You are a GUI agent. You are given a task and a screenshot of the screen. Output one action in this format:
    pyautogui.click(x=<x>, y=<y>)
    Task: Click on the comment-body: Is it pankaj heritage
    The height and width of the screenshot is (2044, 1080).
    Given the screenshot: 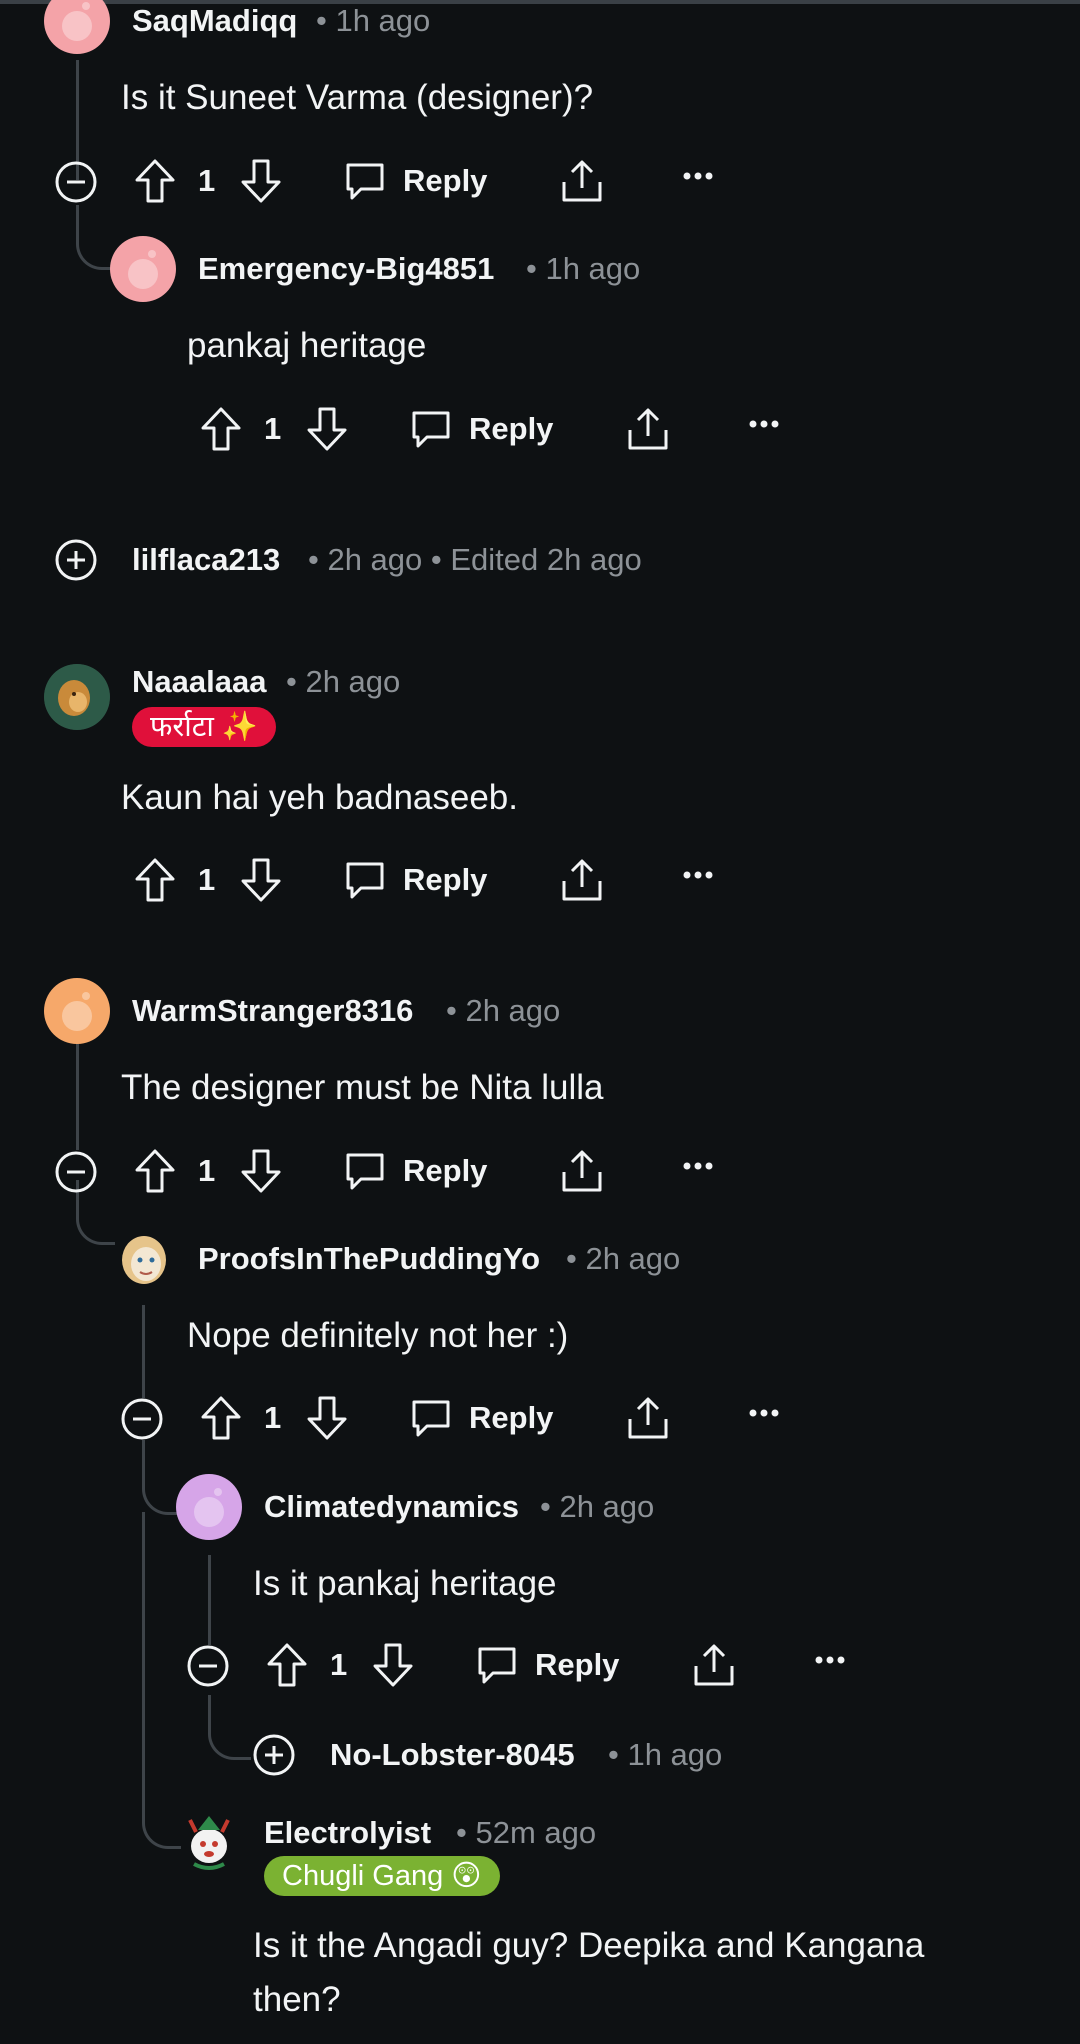 What is the action you would take?
    pyautogui.click(x=405, y=1583)
    